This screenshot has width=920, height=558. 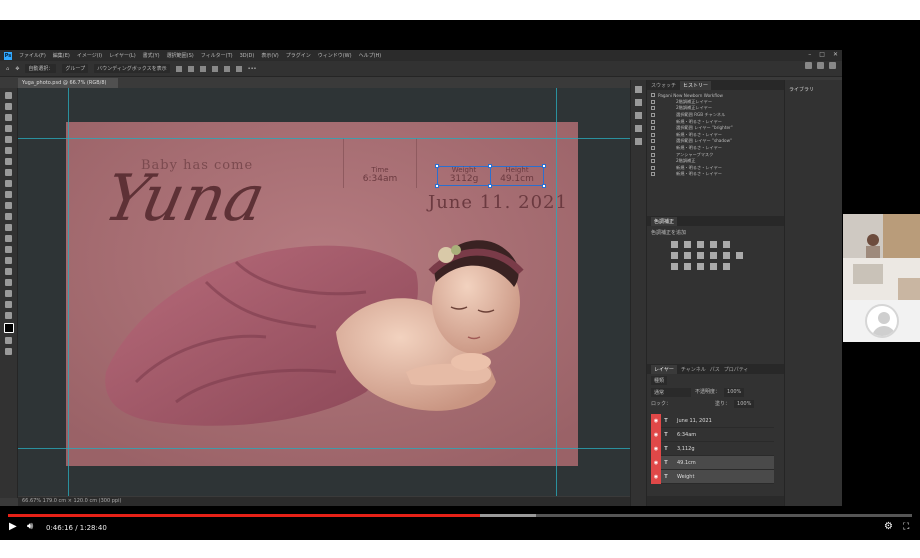 I want to click on history-row: 選択範囲 RGB チャンネル, so click(x=715, y=115).